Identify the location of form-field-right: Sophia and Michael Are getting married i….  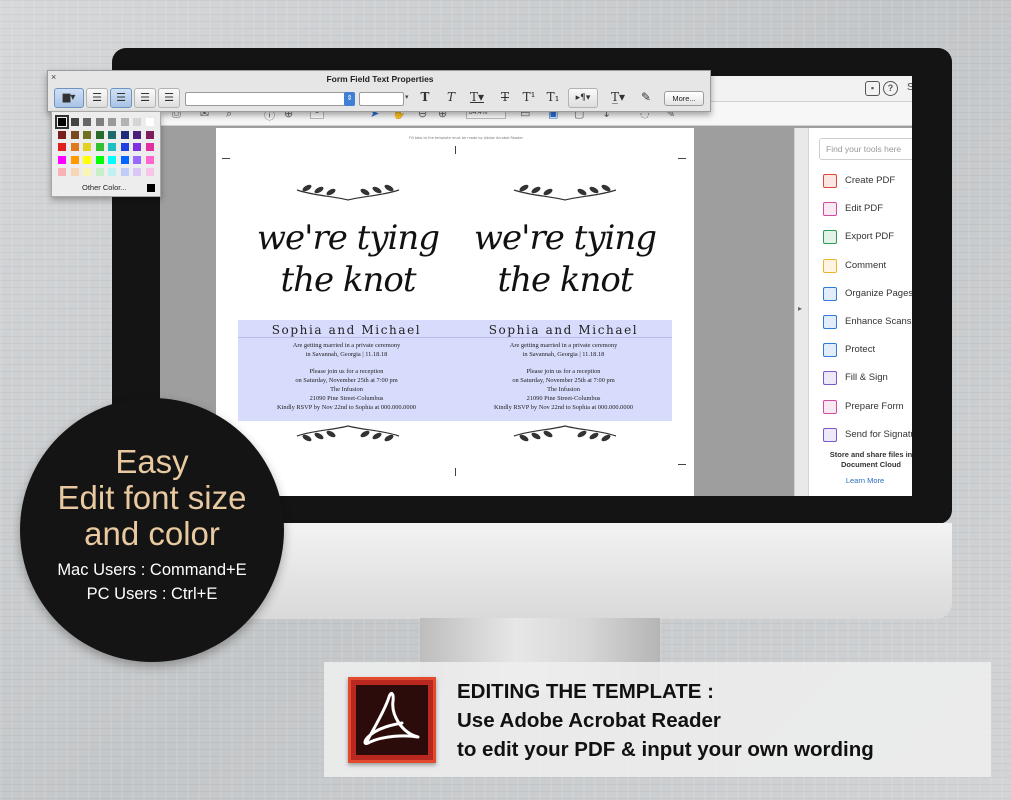
(563, 370).